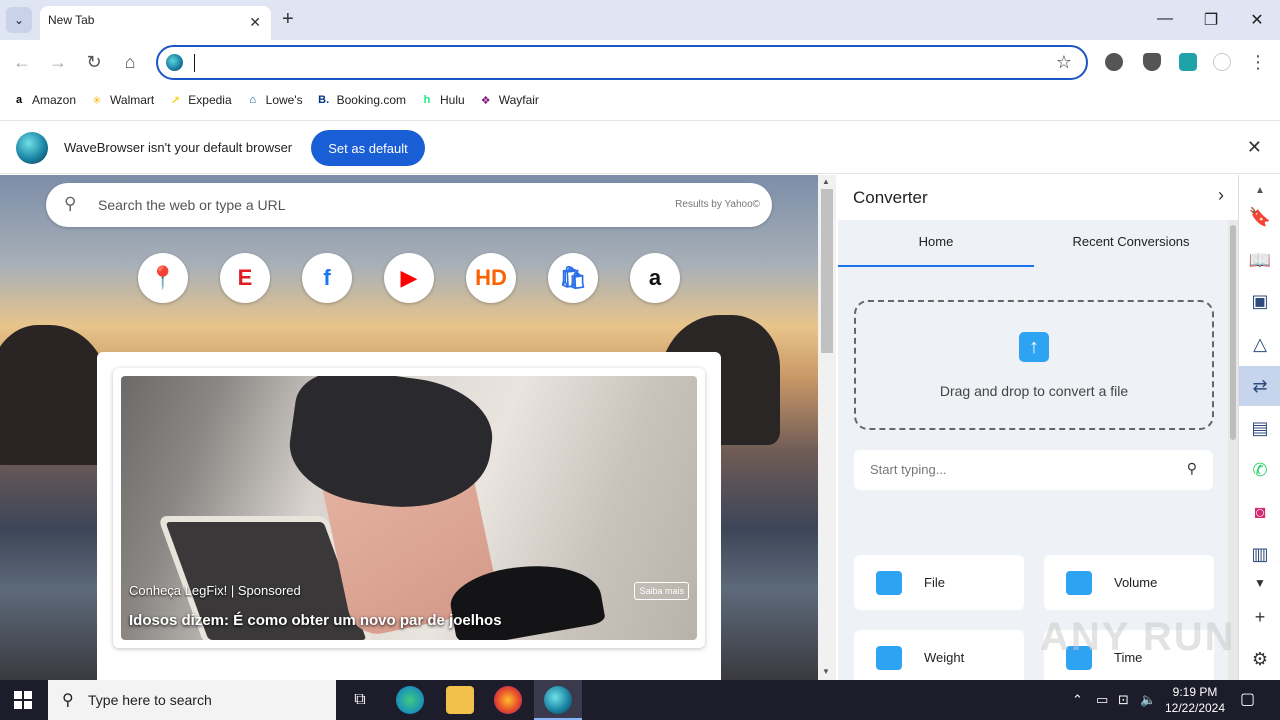  Describe the element at coordinates (1195, 692) in the screenshot. I see `clock-time: 9:19 PM` at that location.